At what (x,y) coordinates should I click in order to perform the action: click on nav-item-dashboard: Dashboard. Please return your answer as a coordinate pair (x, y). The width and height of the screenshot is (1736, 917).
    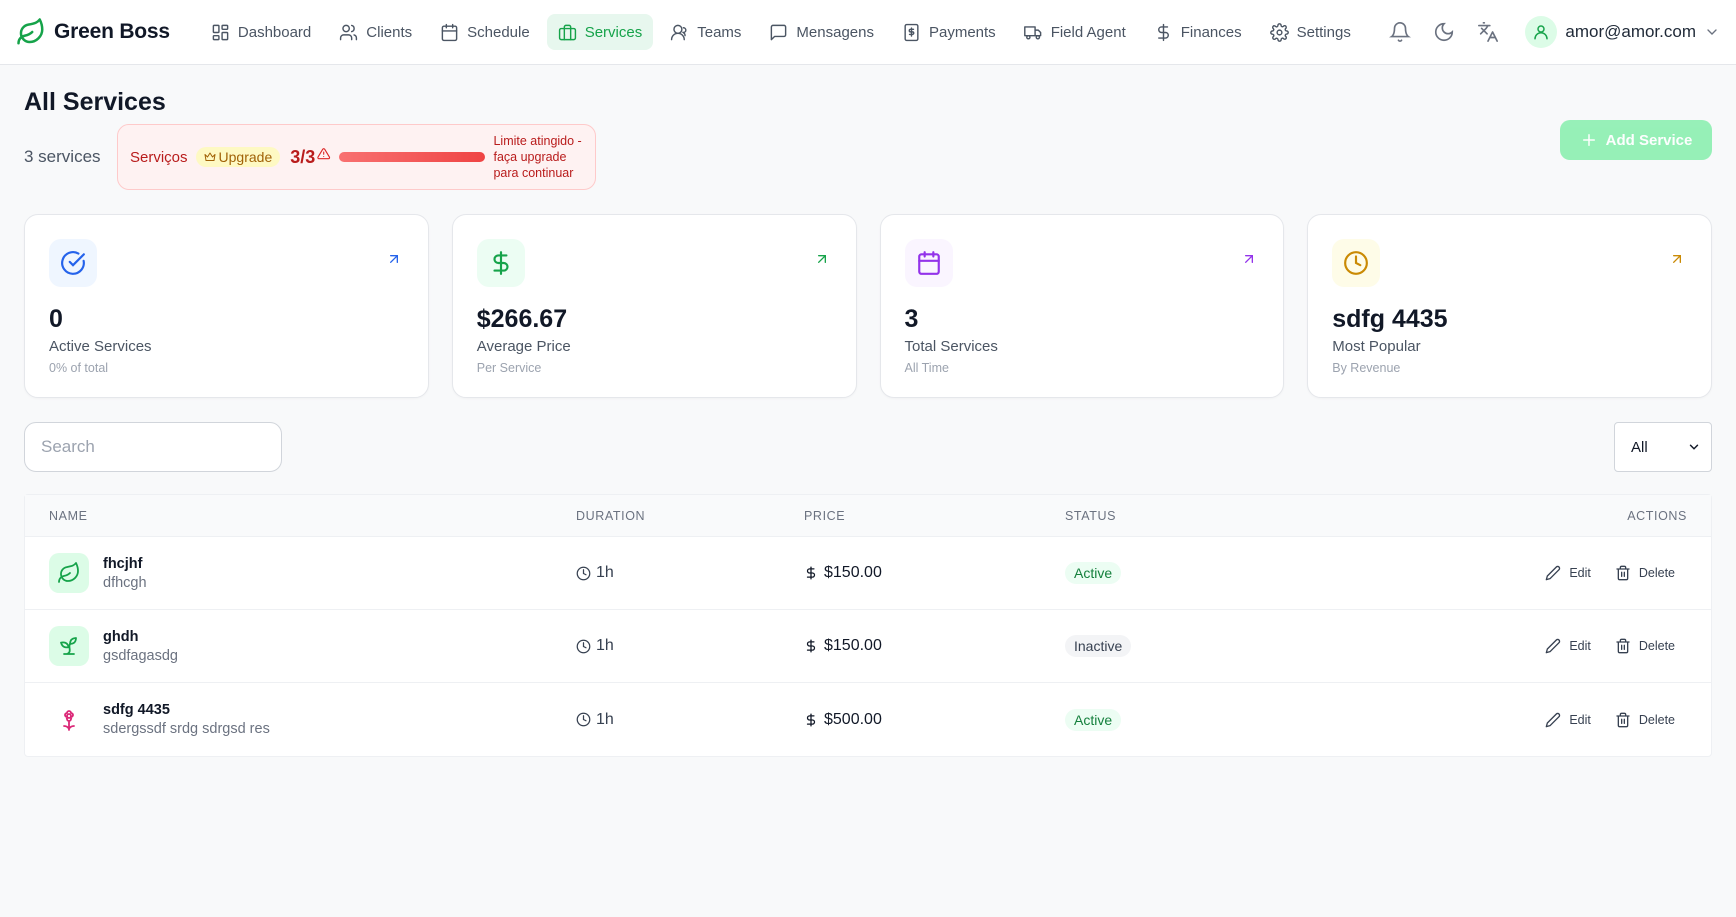
    Looking at the image, I should click on (261, 32).